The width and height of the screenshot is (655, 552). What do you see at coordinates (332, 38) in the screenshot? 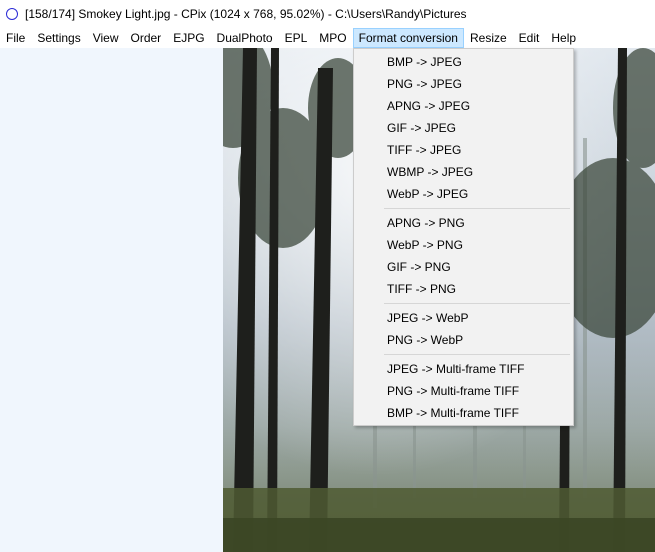
I see `menu-mpo: MPO` at bounding box center [332, 38].